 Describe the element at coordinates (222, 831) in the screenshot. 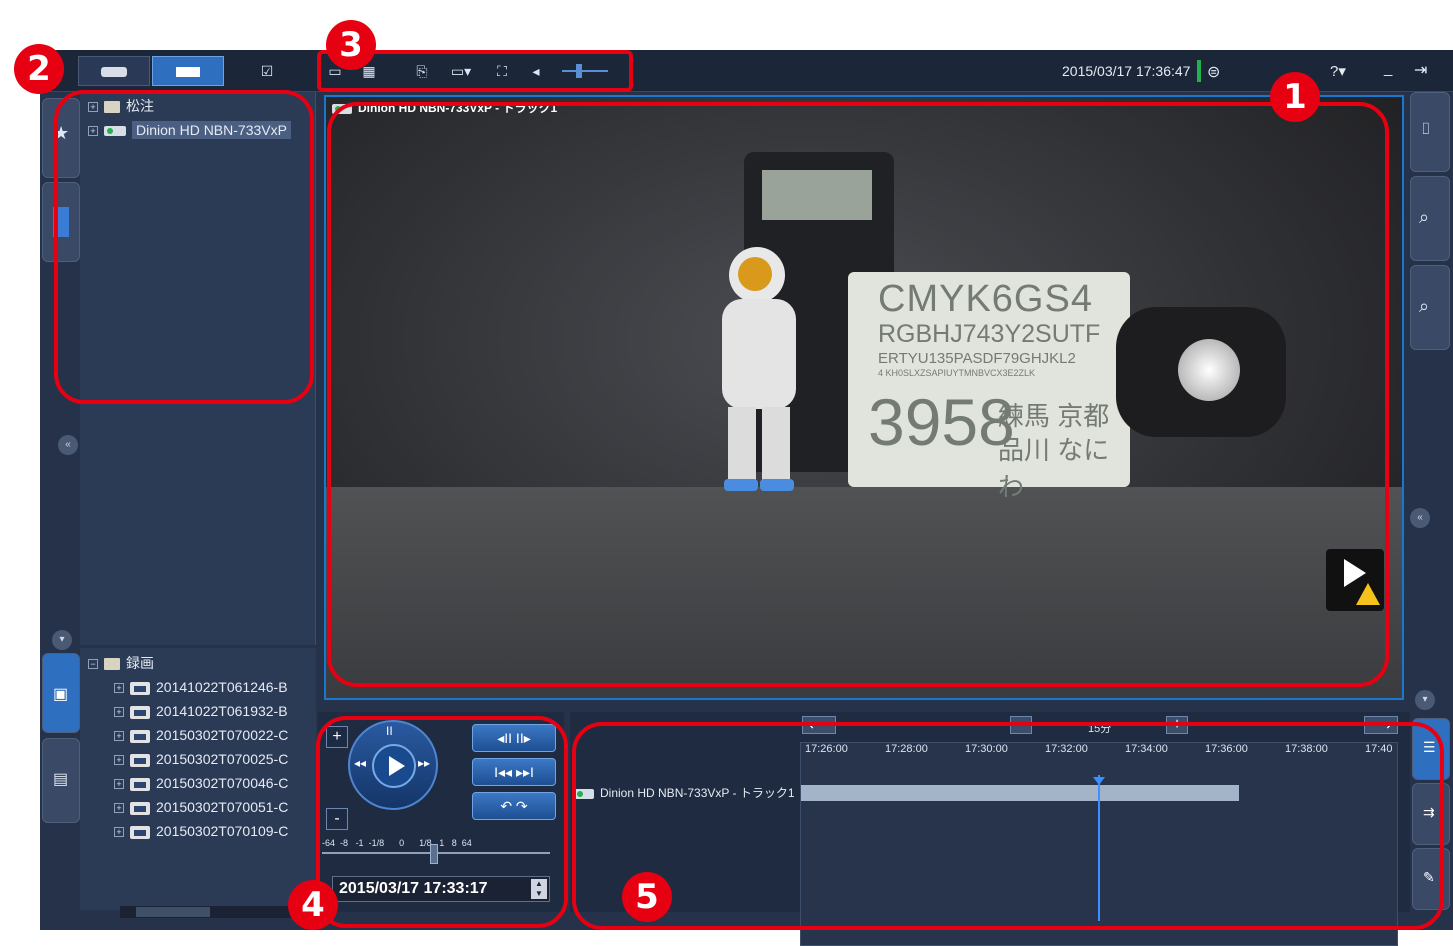

I see `recording-label: 20150302T070109-C` at that location.